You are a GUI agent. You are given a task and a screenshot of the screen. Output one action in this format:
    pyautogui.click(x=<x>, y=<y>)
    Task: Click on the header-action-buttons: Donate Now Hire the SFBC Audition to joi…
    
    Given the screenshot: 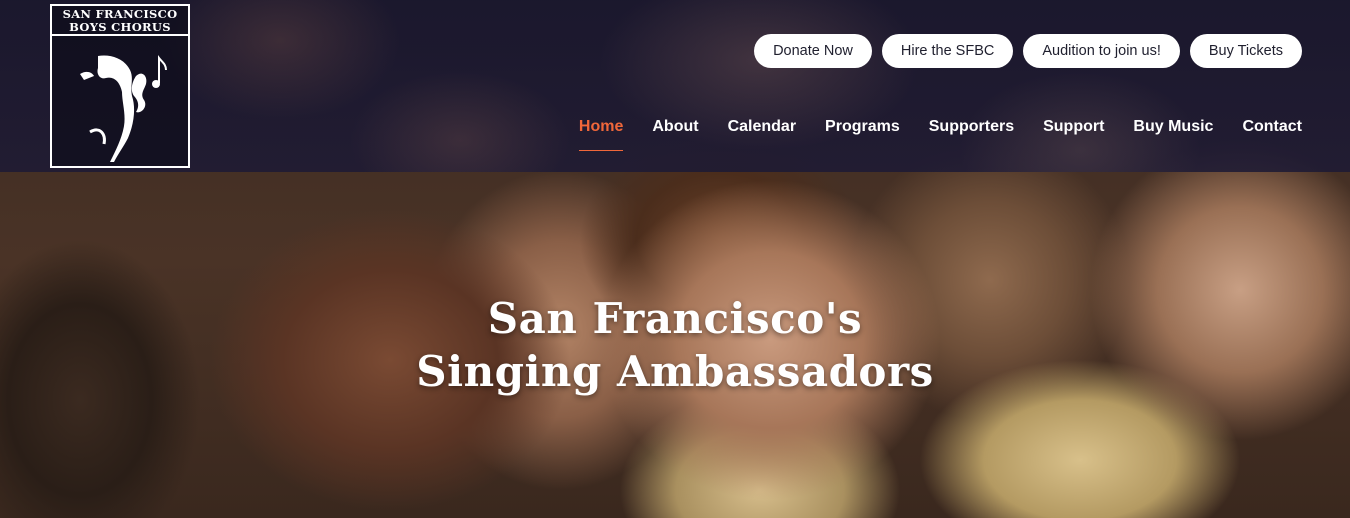 What is the action you would take?
    pyautogui.click(x=1028, y=51)
    